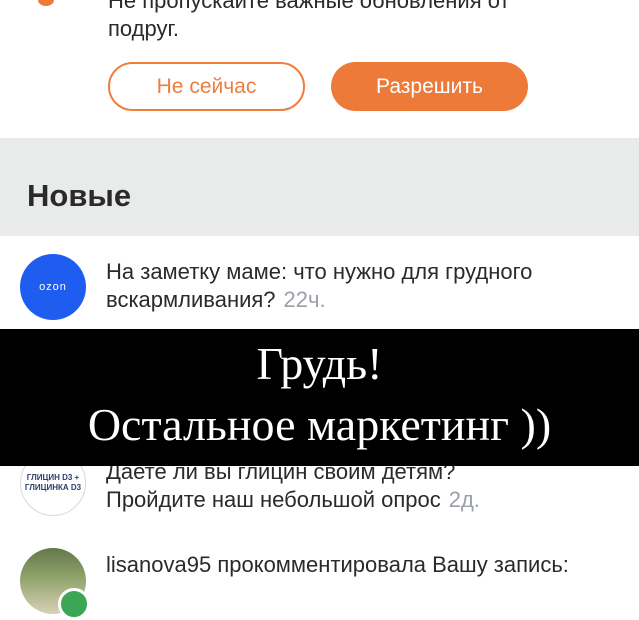 This screenshot has height=620, width=639. I want to click on section-title: Новые, so click(79, 195).